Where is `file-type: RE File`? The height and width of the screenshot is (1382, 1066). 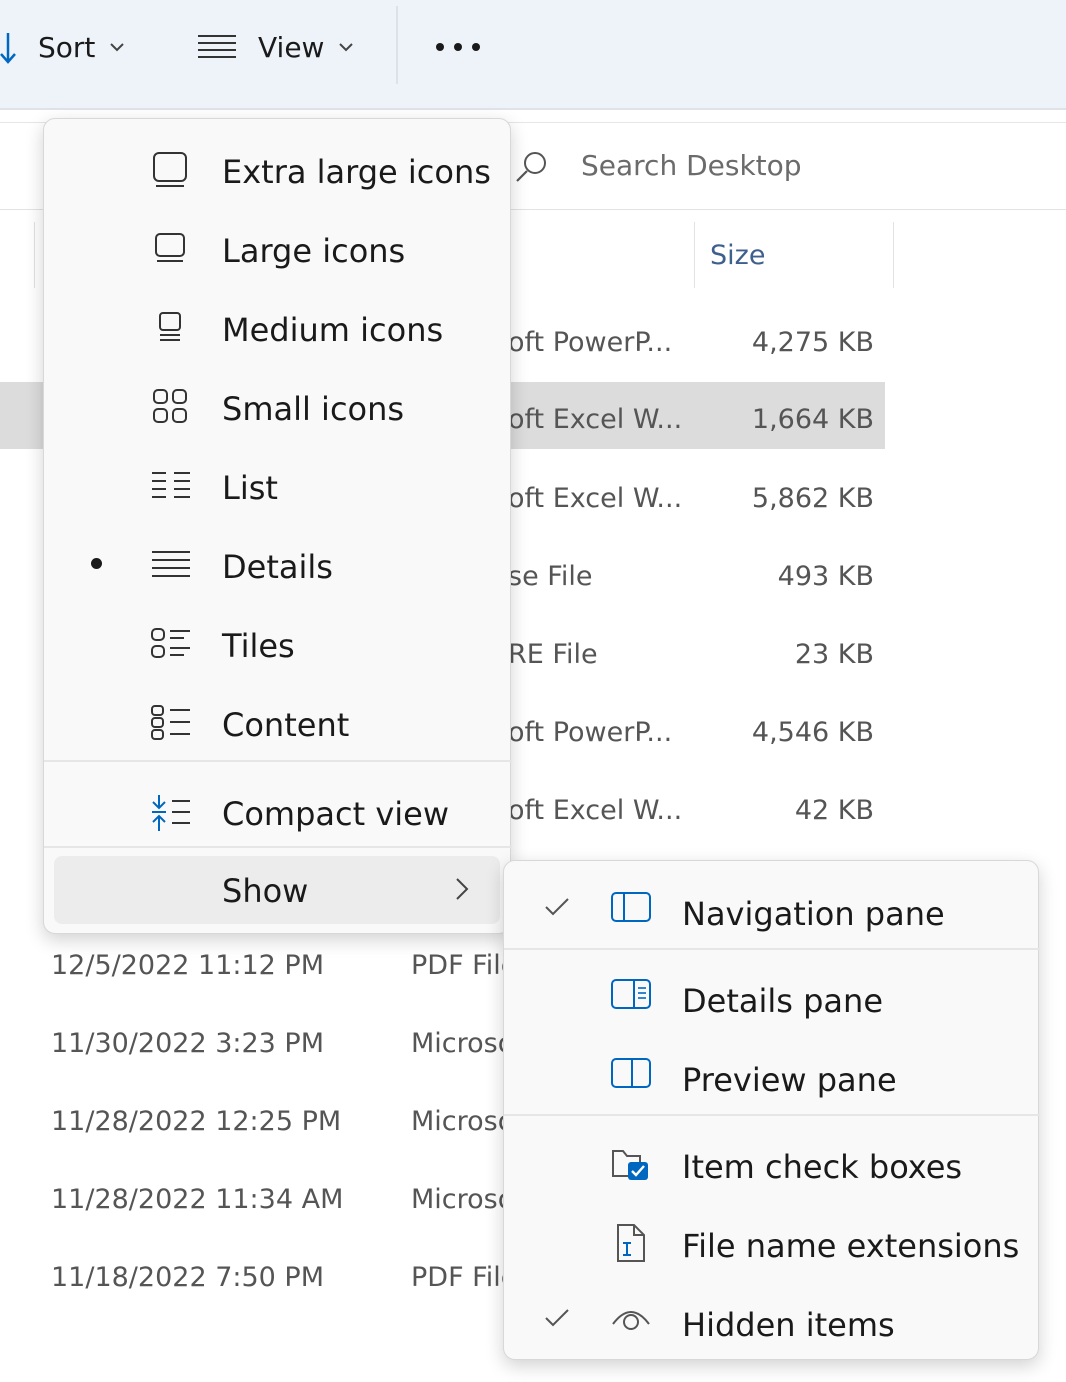
file-type: RE File is located at coordinates (553, 654).